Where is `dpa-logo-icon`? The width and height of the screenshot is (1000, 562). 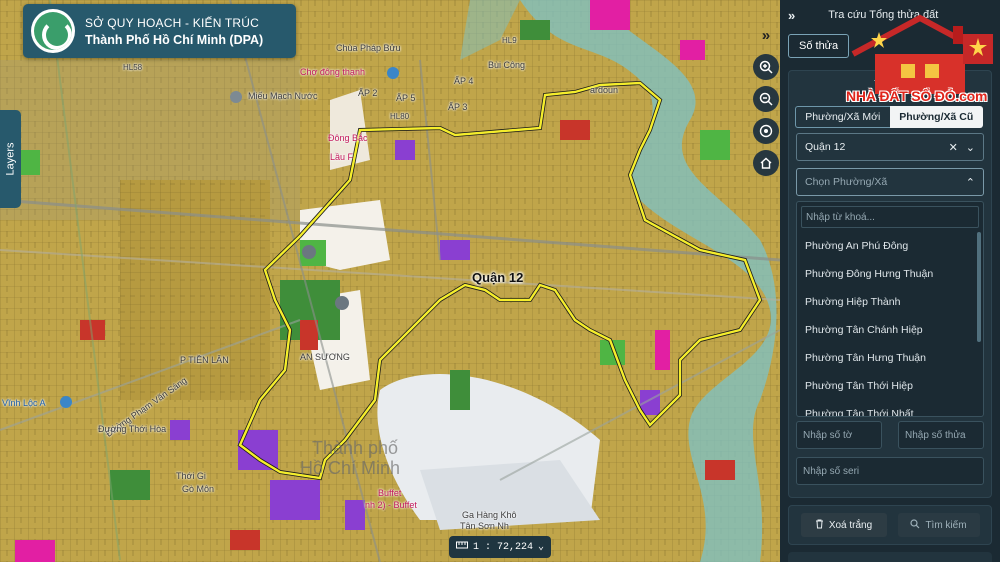 dpa-logo-icon is located at coordinates (53, 31).